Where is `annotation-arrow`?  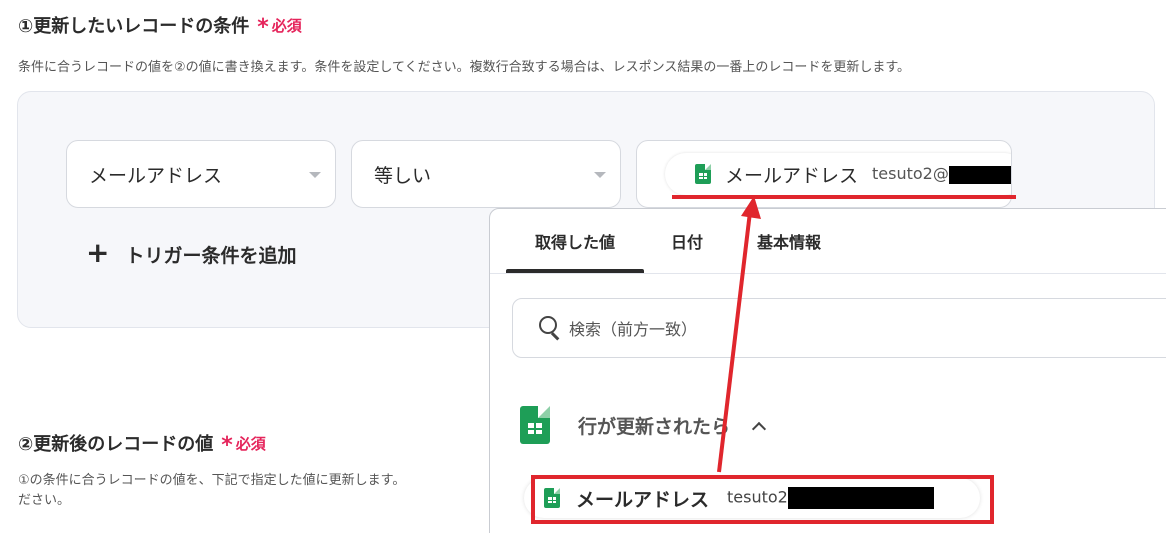
annotation-arrow is located at coordinates (739, 334).